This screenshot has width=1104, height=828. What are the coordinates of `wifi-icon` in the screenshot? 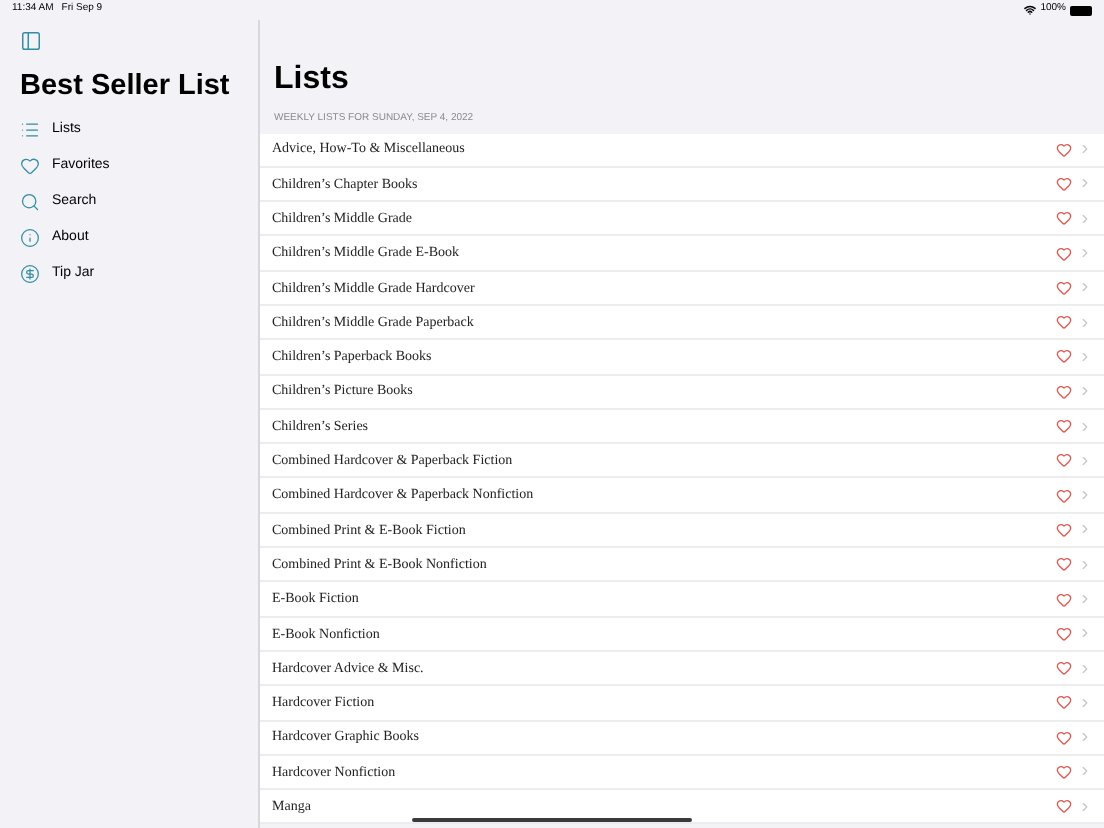 It's located at (1030, 10).